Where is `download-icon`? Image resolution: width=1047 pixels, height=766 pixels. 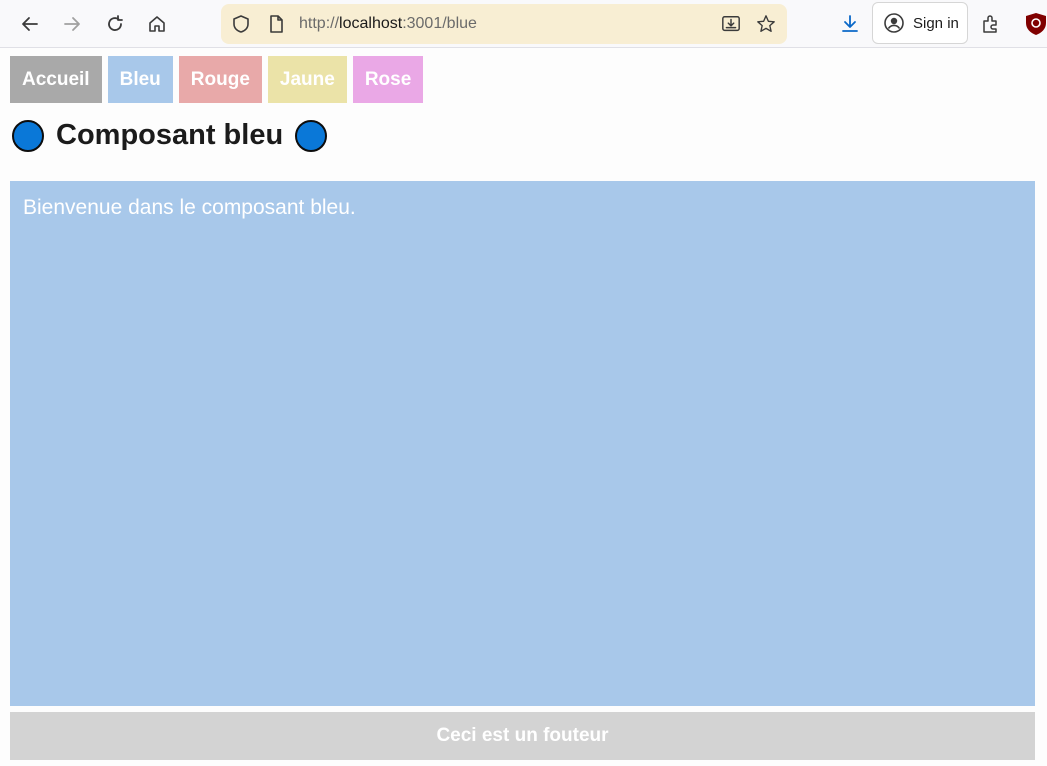
download-icon is located at coordinates (850, 23).